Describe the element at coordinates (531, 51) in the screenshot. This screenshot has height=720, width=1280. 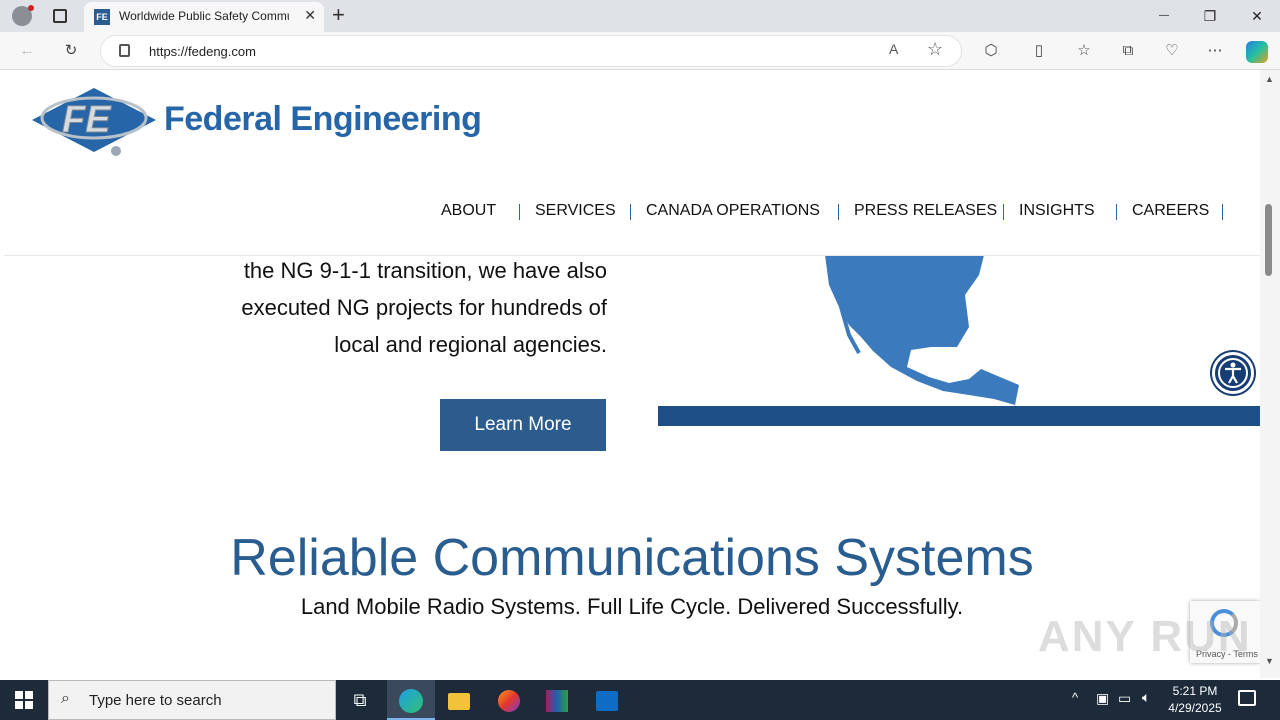
I see `address-bar: https://fedeng.com A ☆` at that location.